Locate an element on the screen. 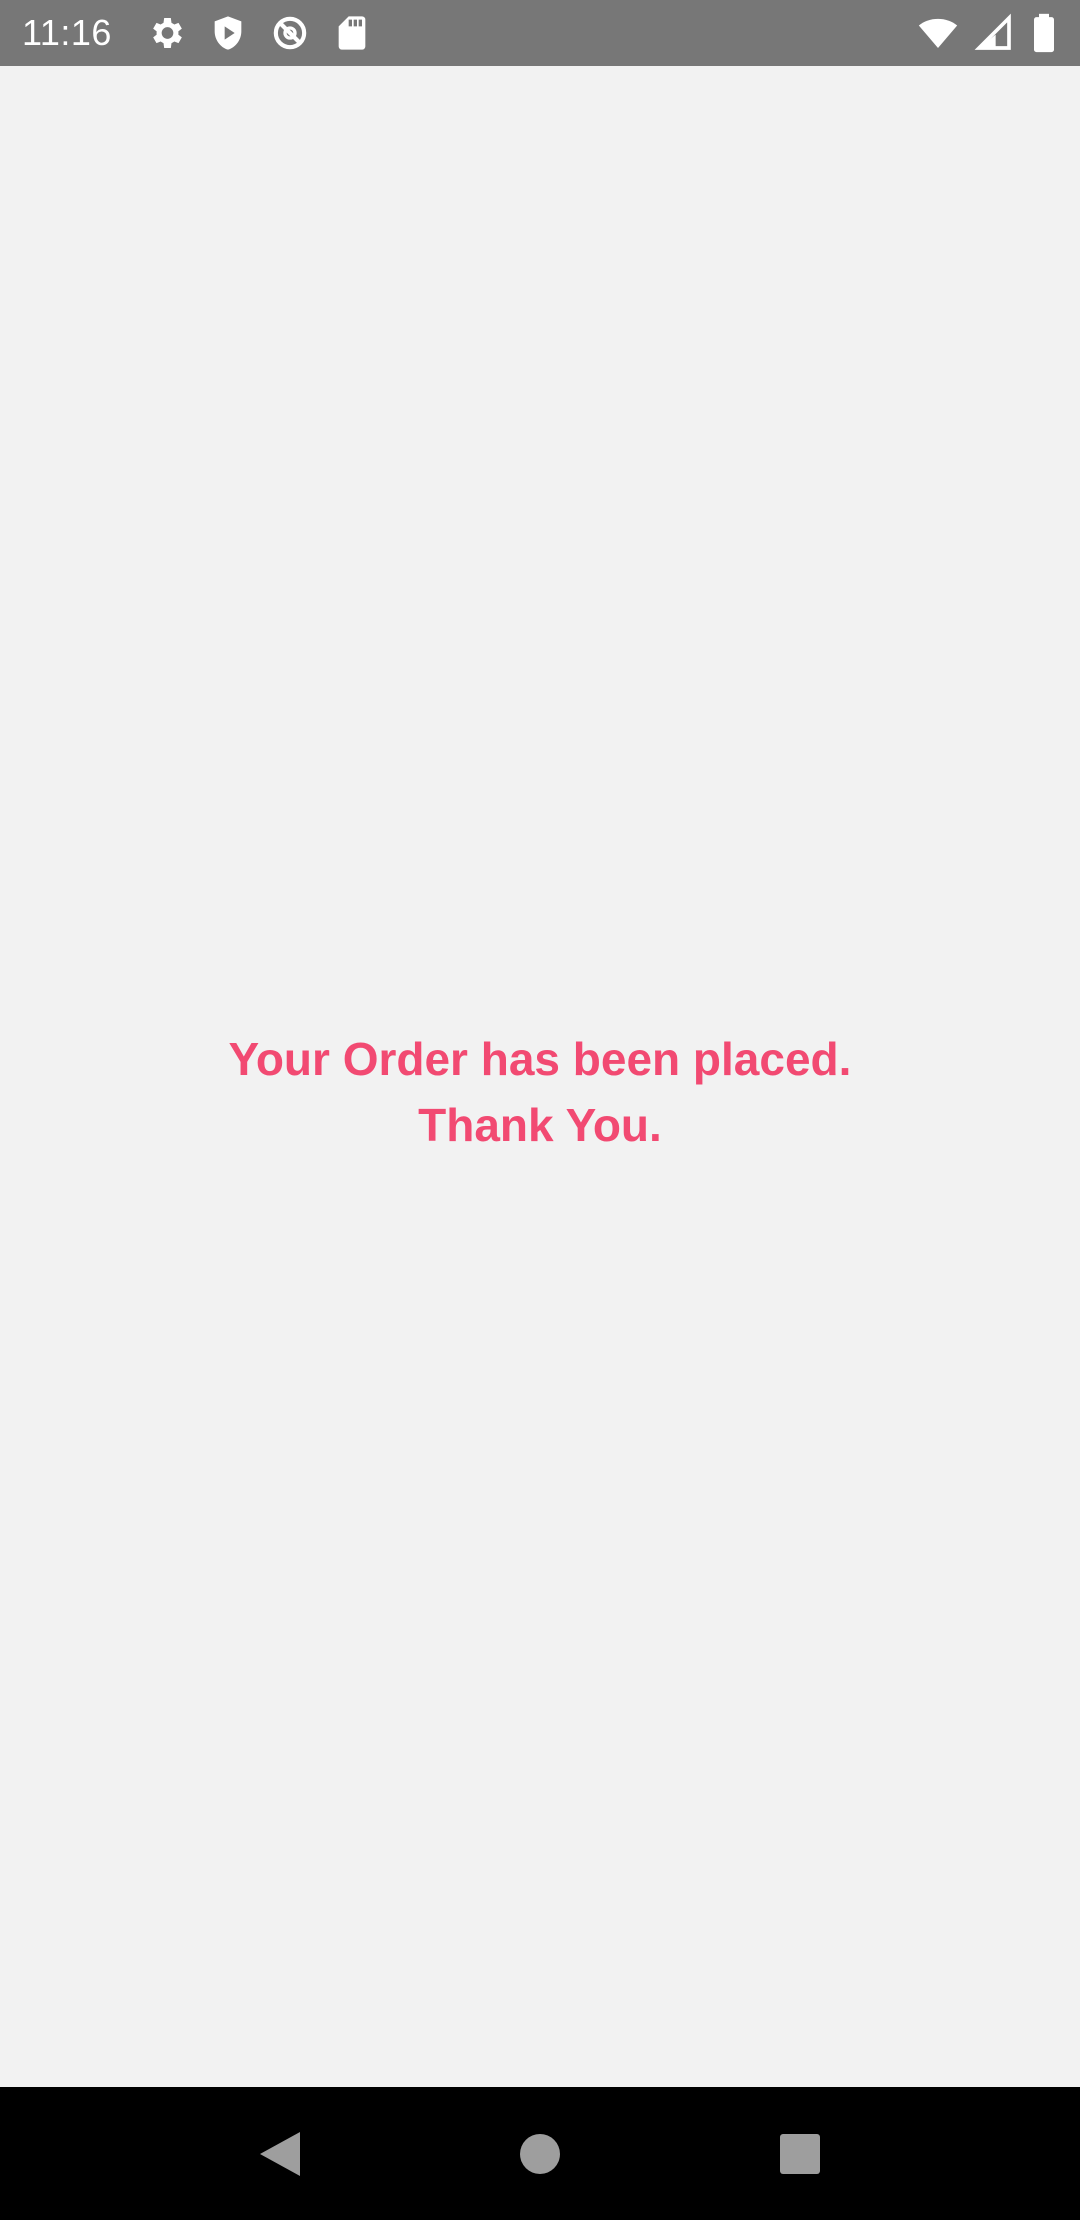  home-button is located at coordinates (540, 2154).